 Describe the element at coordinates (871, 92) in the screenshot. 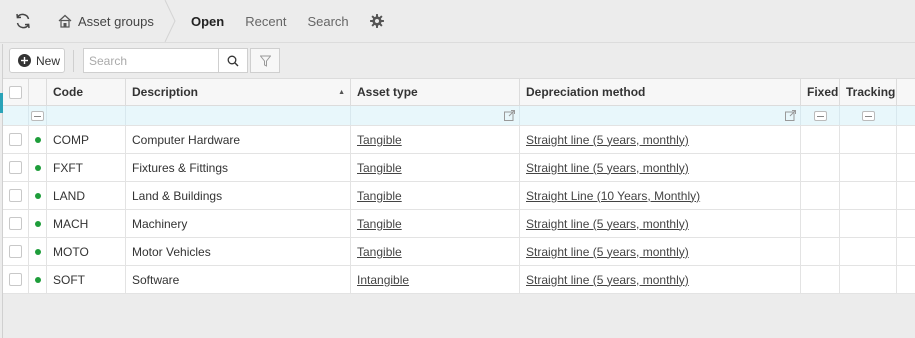

I see `column-header-tracking-label: Tracking` at that location.